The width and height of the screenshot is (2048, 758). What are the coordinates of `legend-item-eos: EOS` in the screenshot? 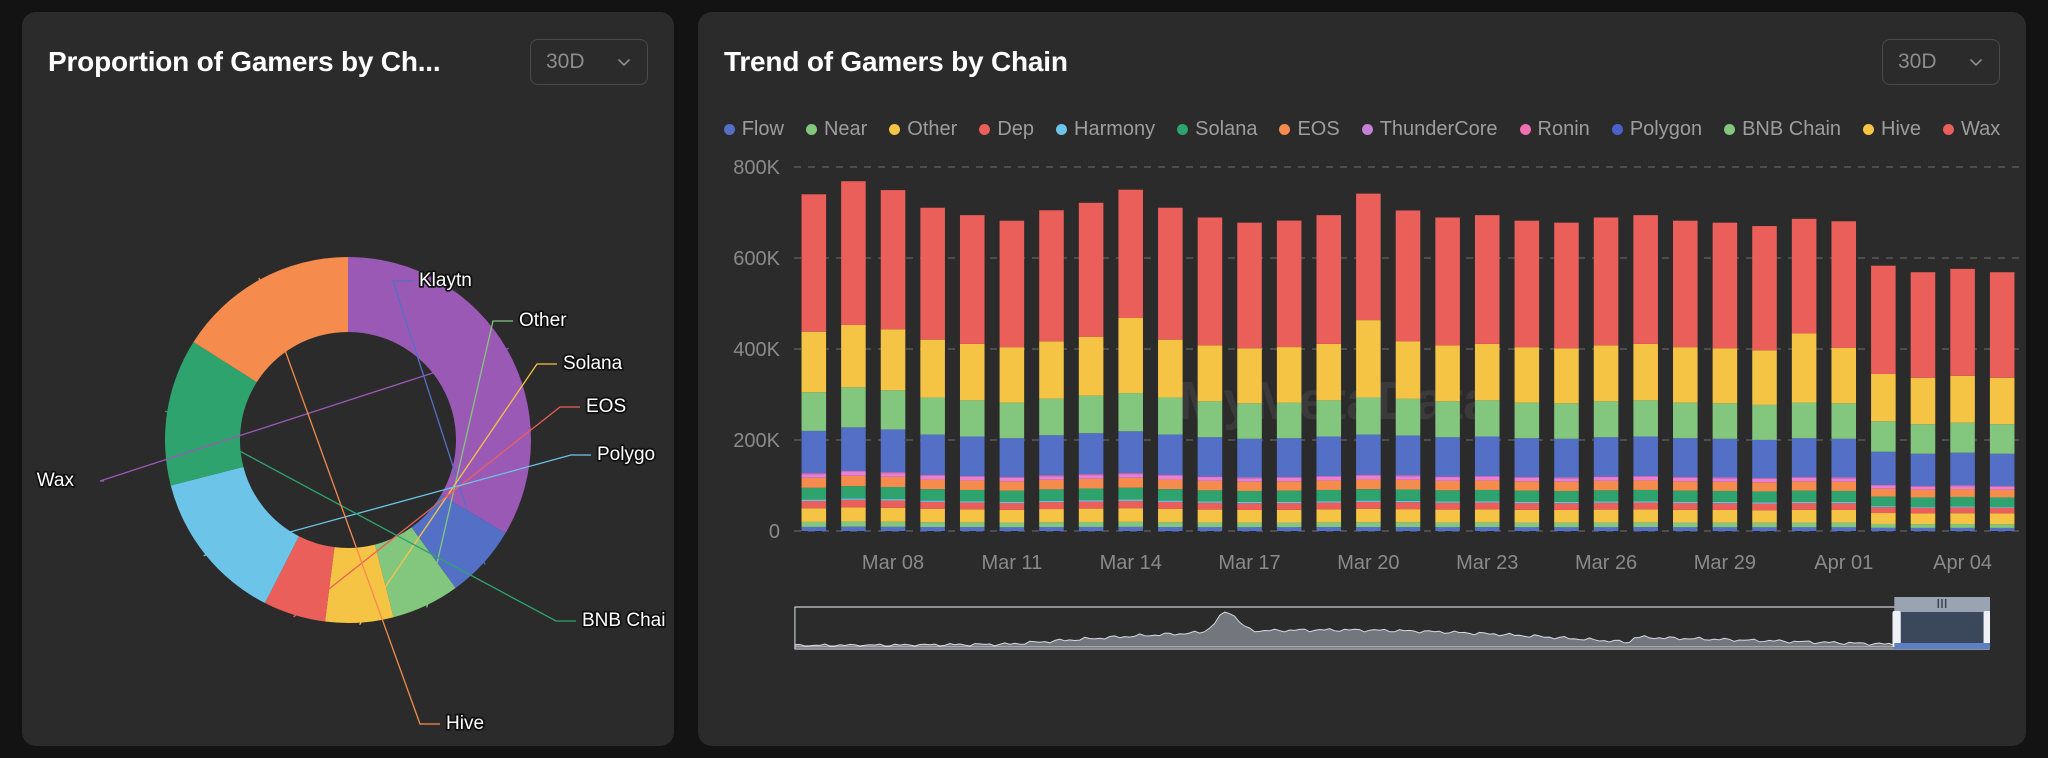 It's located at (1309, 129).